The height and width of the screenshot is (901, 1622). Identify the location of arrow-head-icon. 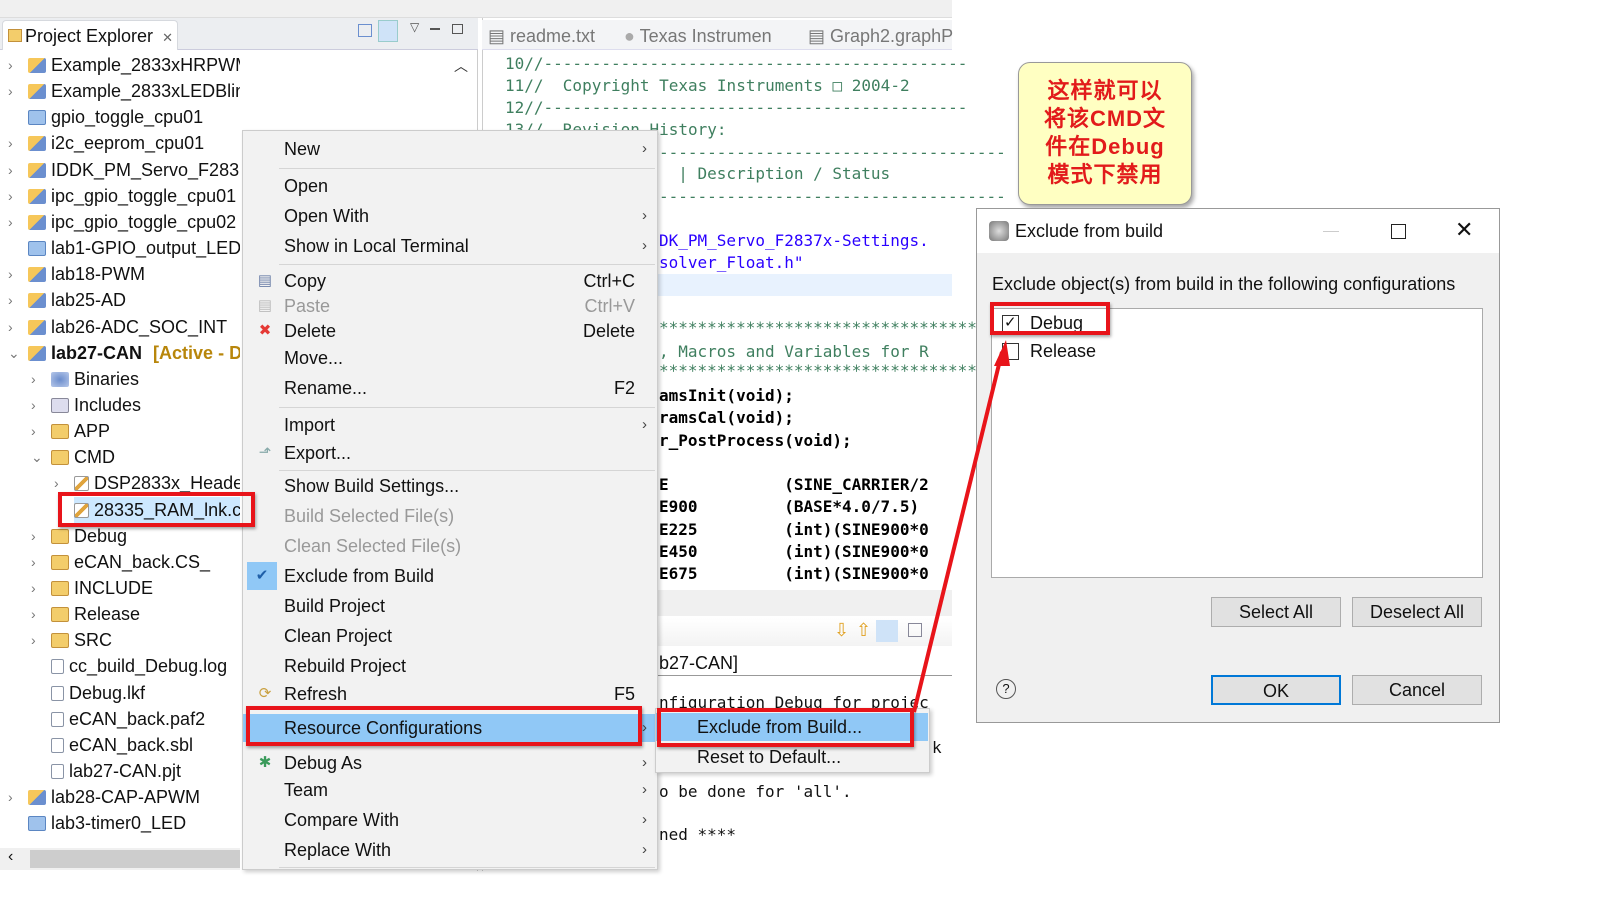
(1002, 353).